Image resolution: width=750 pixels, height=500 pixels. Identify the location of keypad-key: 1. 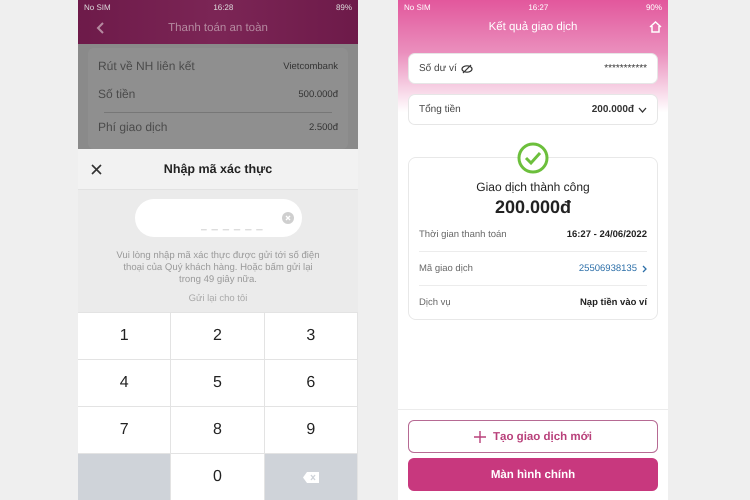
(125, 335).